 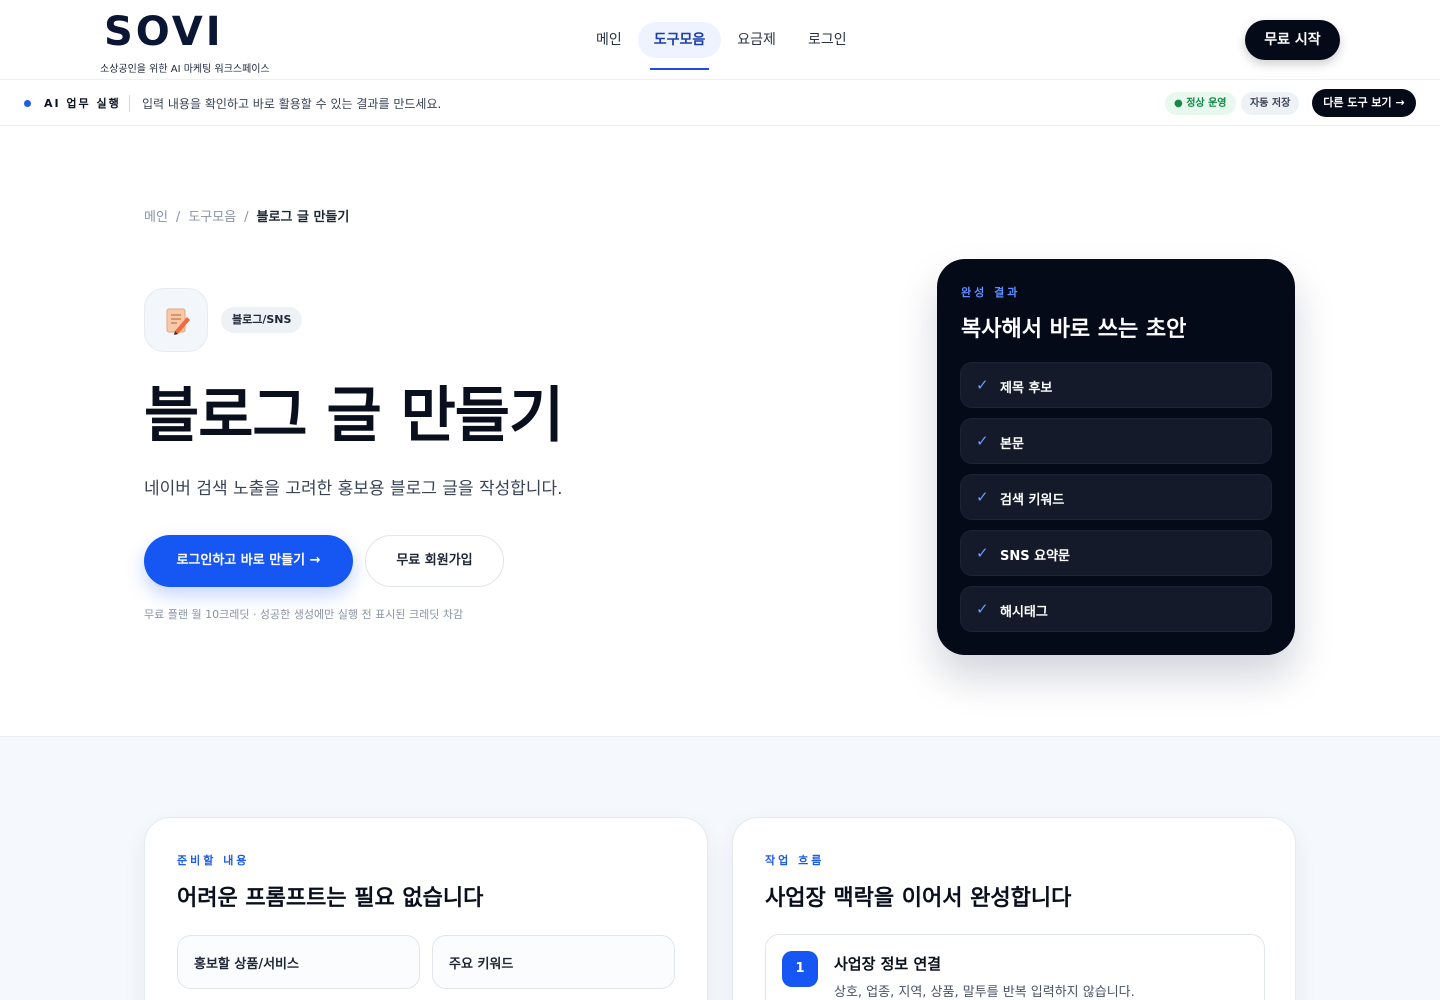 What do you see at coordinates (1035, 556) in the screenshot?
I see `result-item-label: SNS 요약문` at bounding box center [1035, 556].